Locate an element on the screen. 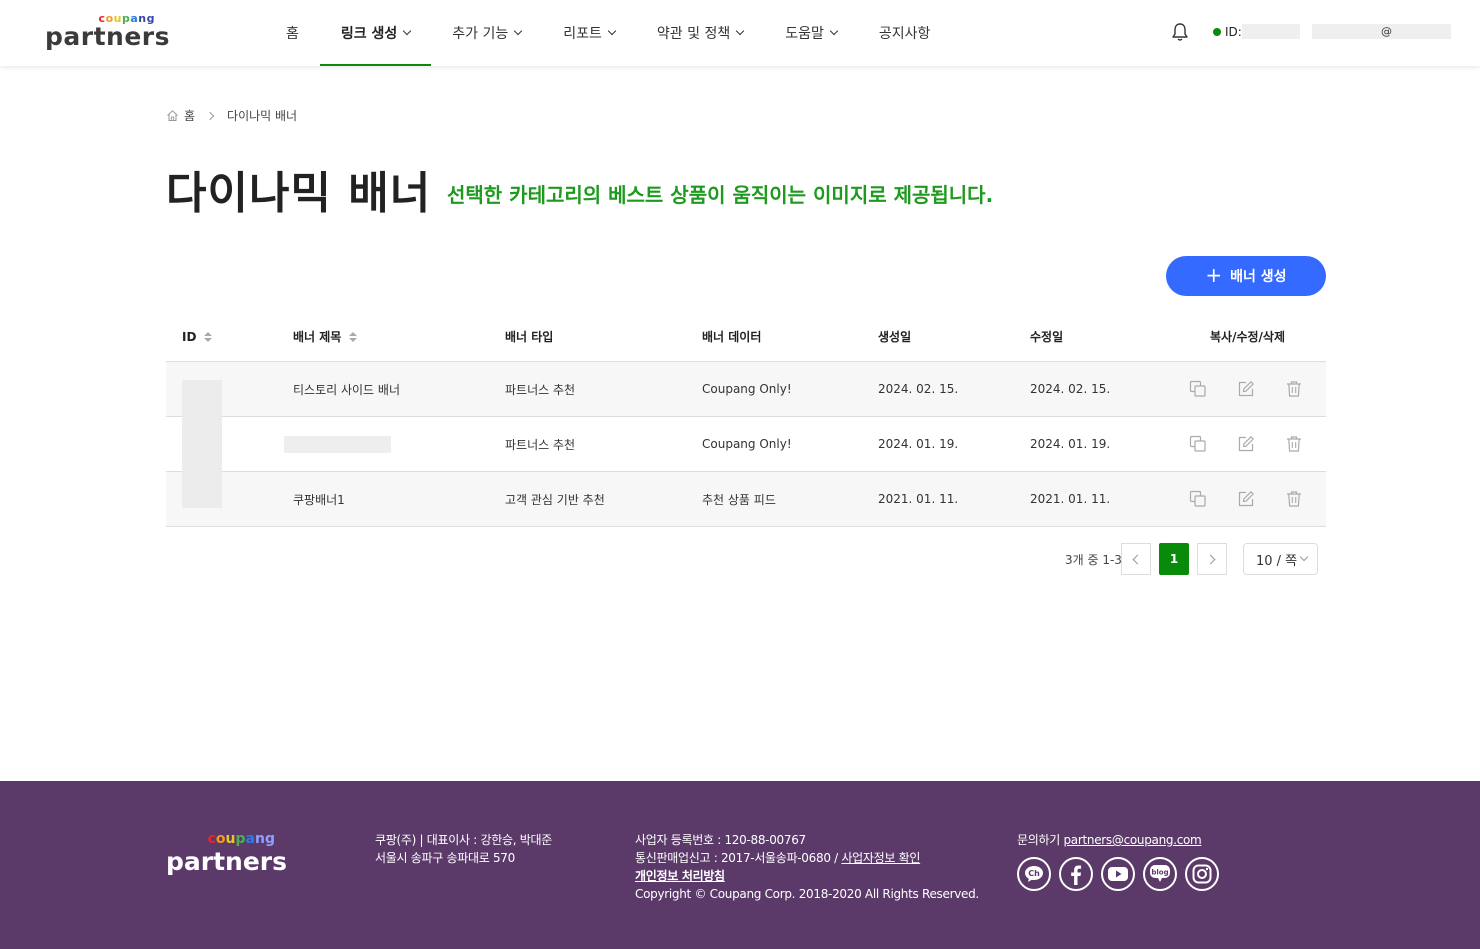 This screenshot has height=949, width=1480. kakao-channel-text: Ch is located at coordinates (1034, 873).